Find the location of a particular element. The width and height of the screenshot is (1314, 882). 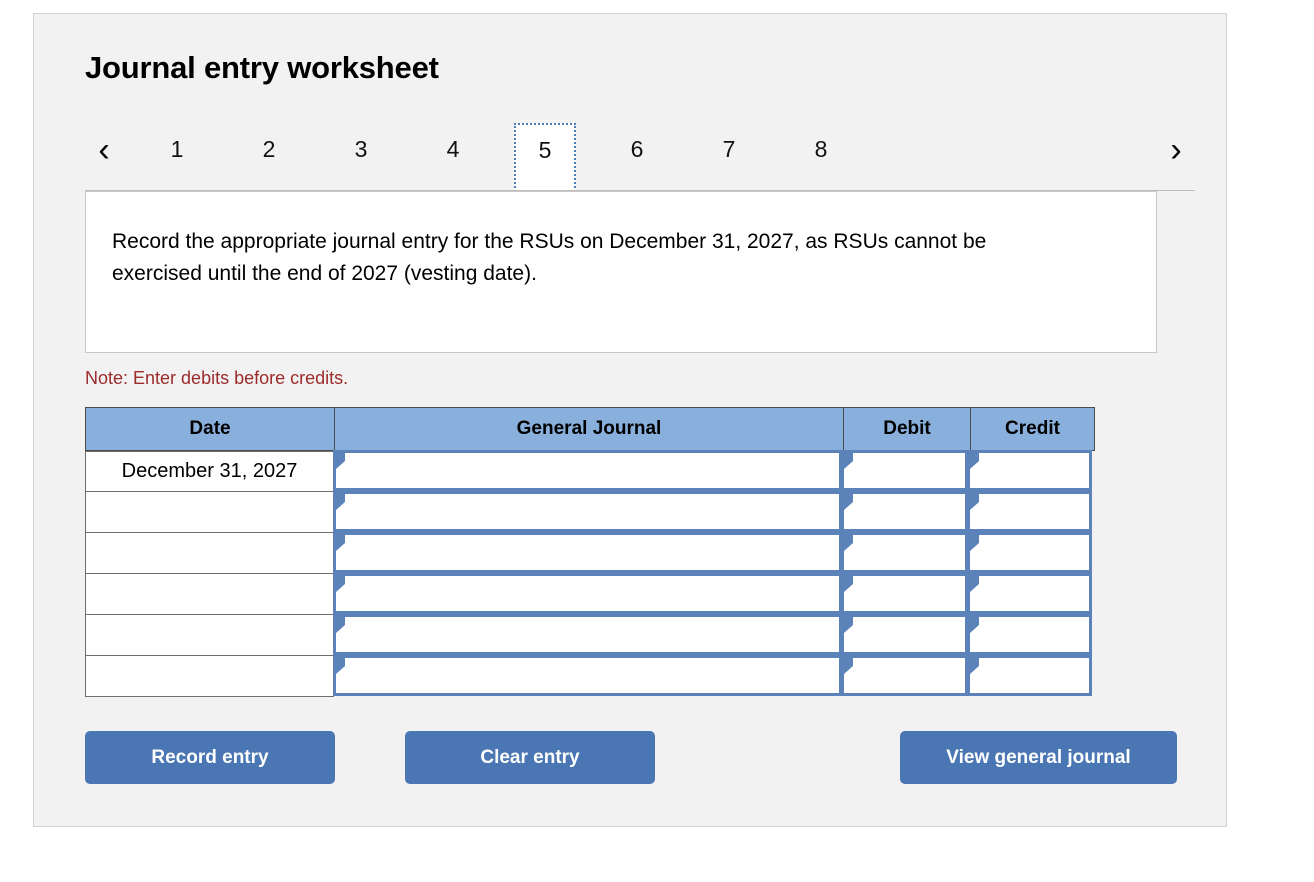

column-header-credit: Credit is located at coordinates (1032, 429).